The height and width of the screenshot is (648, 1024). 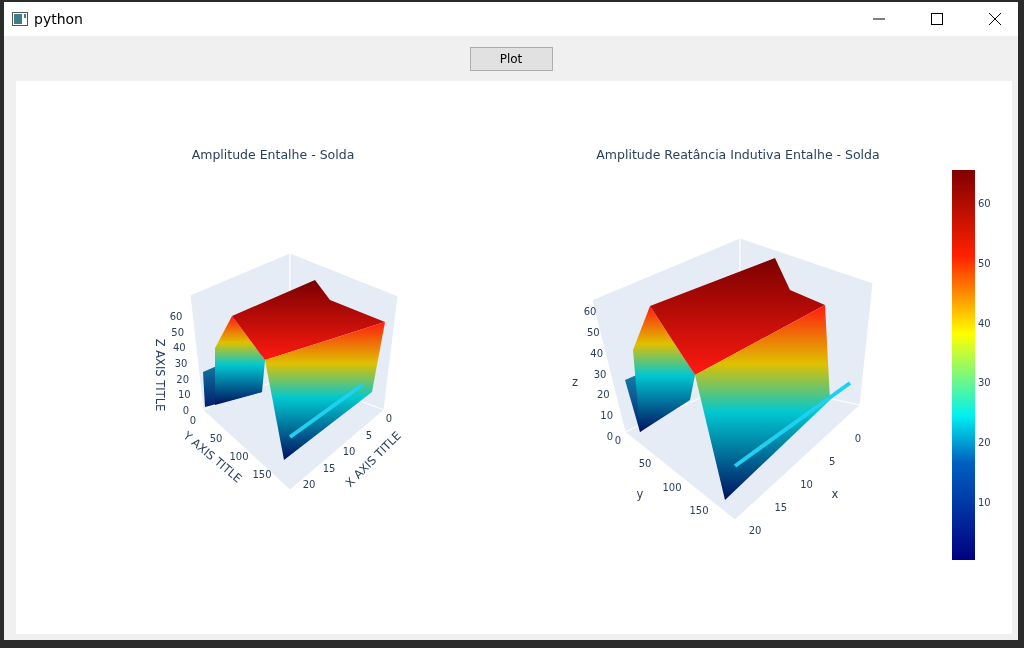 I want to click on colorbar-tick-label: 30, so click(x=984, y=383).